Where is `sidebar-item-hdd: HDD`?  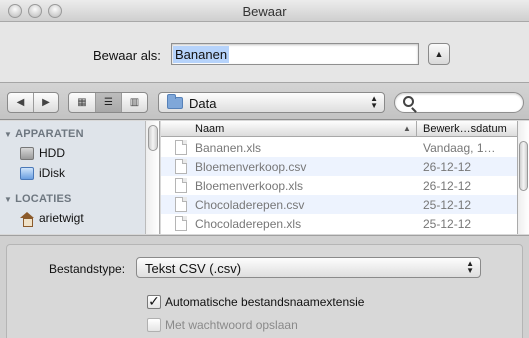
sidebar-item-hdd: HDD is located at coordinates (42, 153).